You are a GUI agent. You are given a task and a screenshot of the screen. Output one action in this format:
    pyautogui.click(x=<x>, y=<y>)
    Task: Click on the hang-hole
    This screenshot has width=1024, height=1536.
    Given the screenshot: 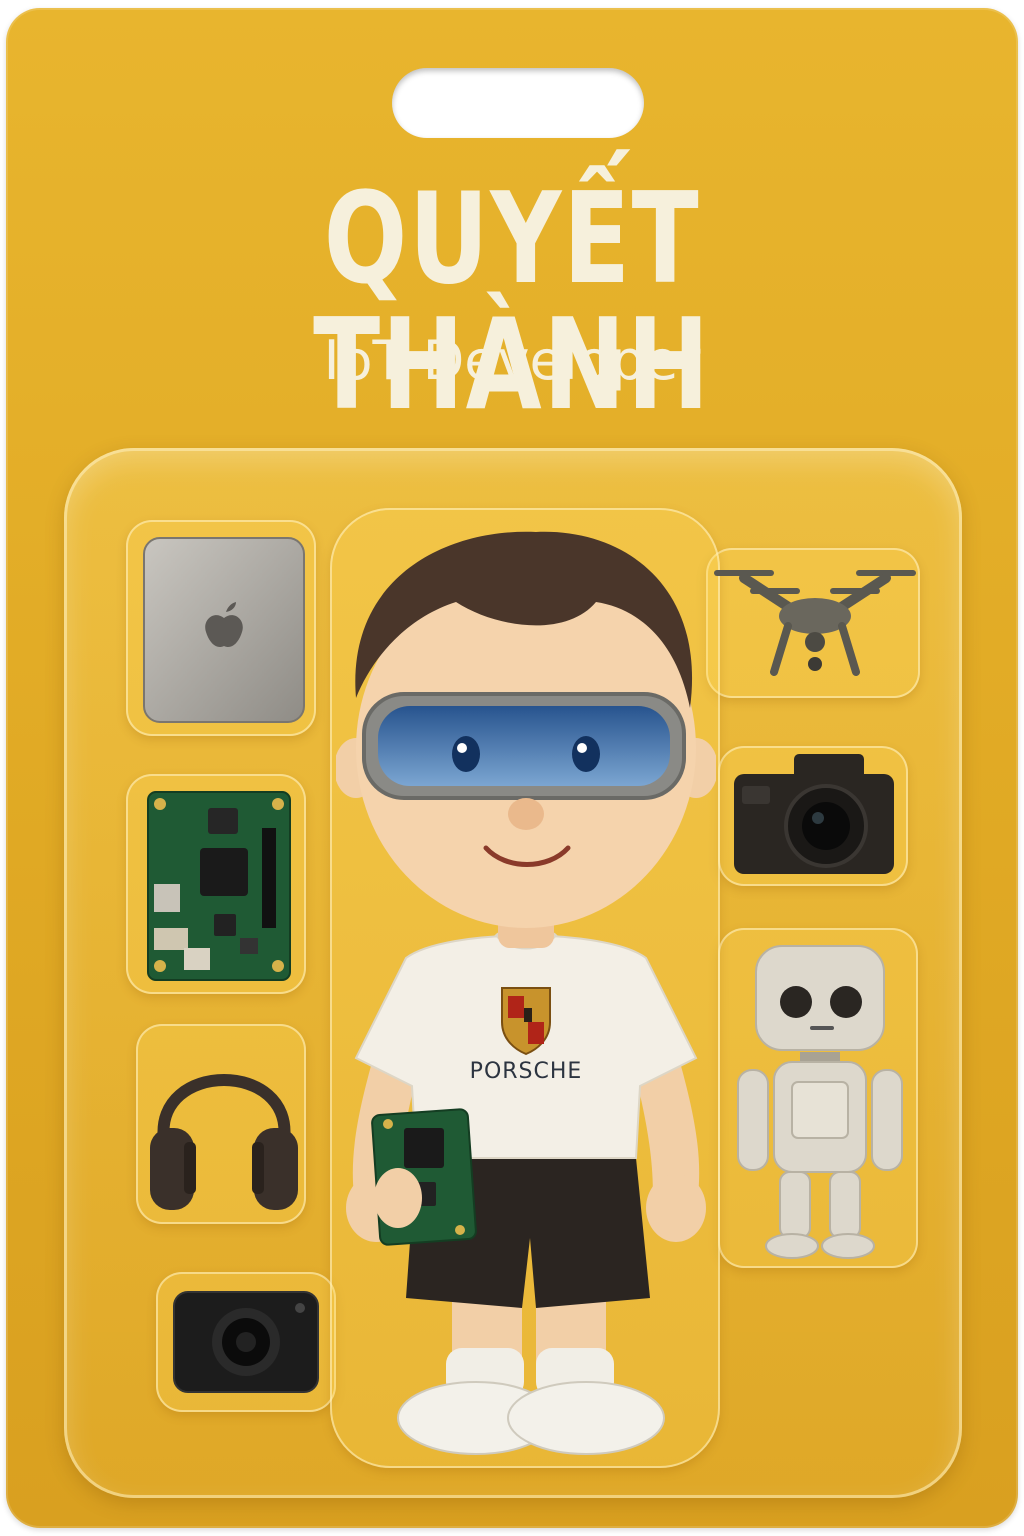 What is the action you would take?
    pyautogui.click(x=518, y=103)
    